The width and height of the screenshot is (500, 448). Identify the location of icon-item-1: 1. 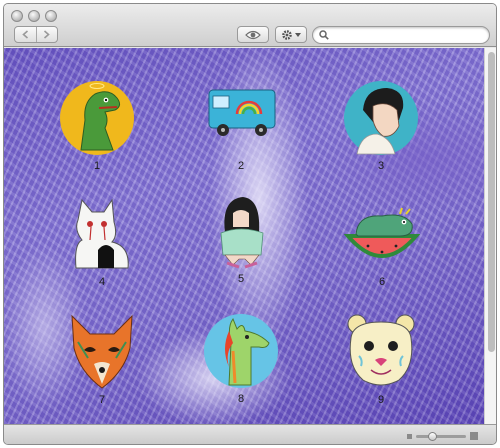
(97, 130).